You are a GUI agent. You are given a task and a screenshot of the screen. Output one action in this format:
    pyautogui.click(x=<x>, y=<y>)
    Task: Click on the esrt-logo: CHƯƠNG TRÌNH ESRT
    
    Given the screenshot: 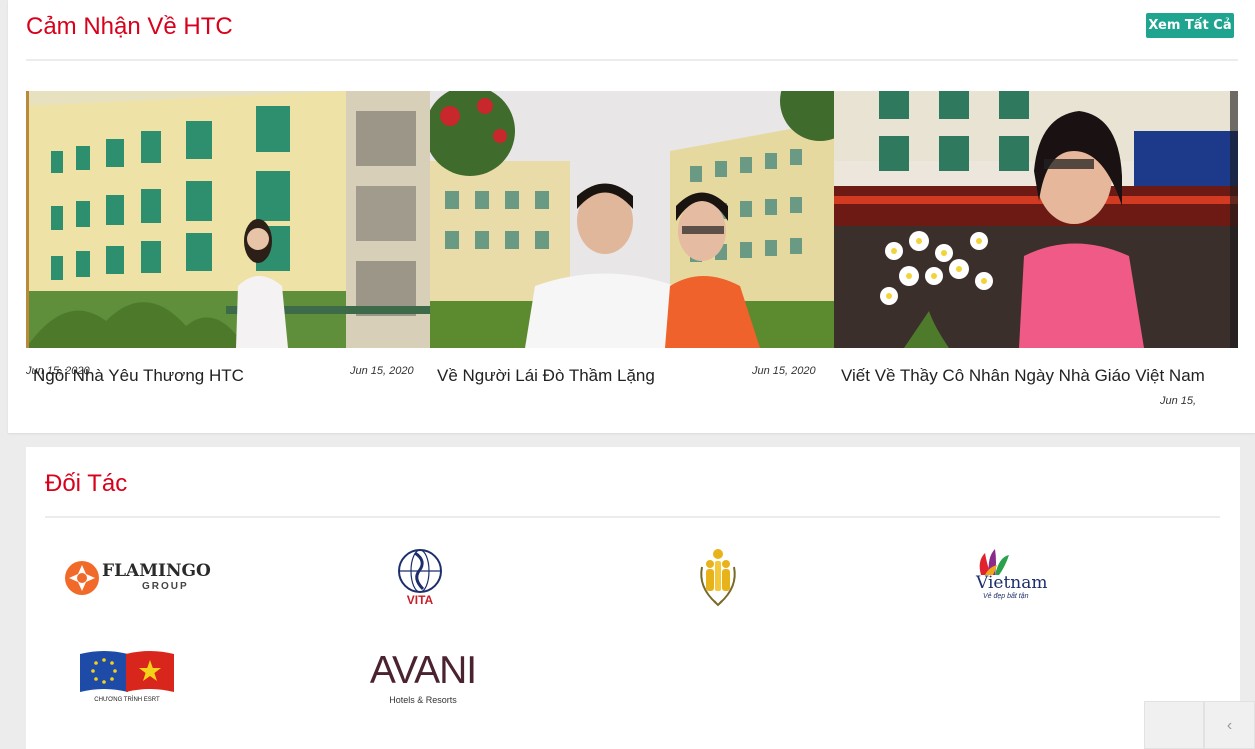 What is the action you would take?
    pyautogui.click(x=127, y=677)
    